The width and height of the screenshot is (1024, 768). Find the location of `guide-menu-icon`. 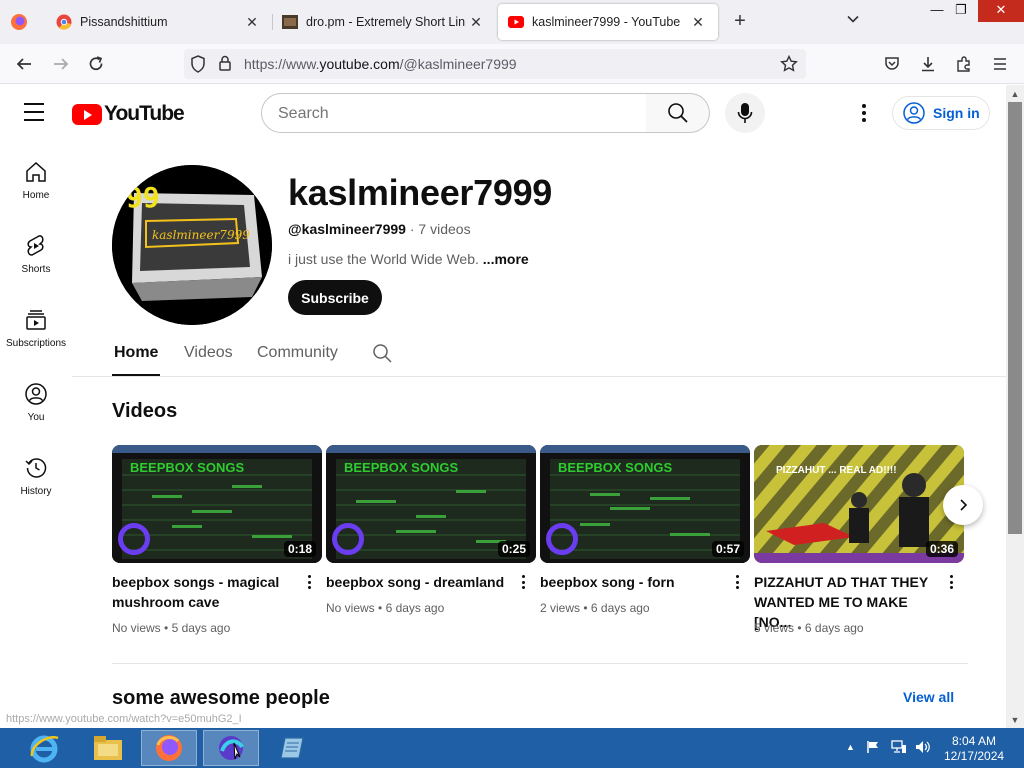

guide-menu-icon is located at coordinates (36, 113).